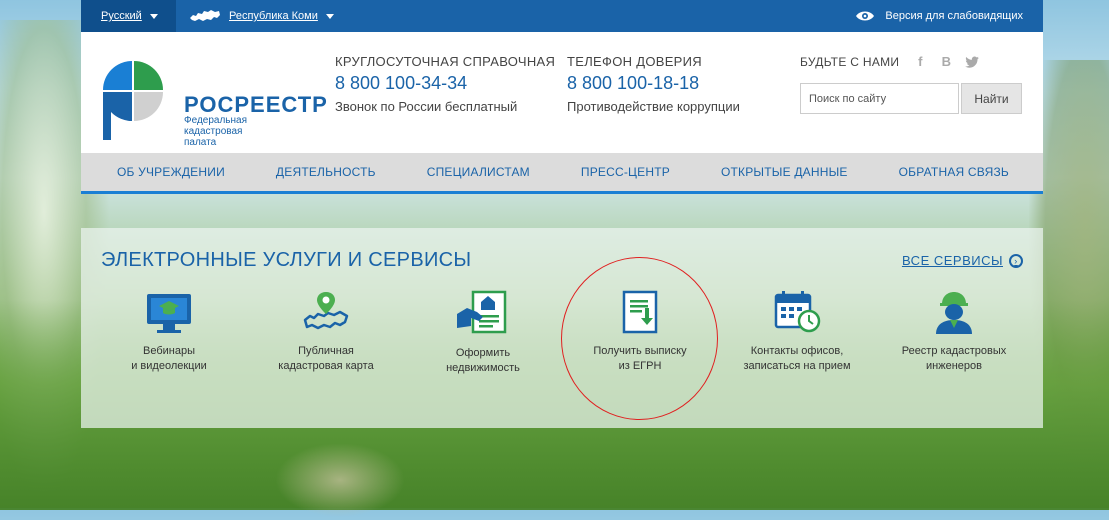 The image size is (1109, 520). Describe the element at coordinates (169, 313) in the screenshot. I see `webinar-icon` at that location.